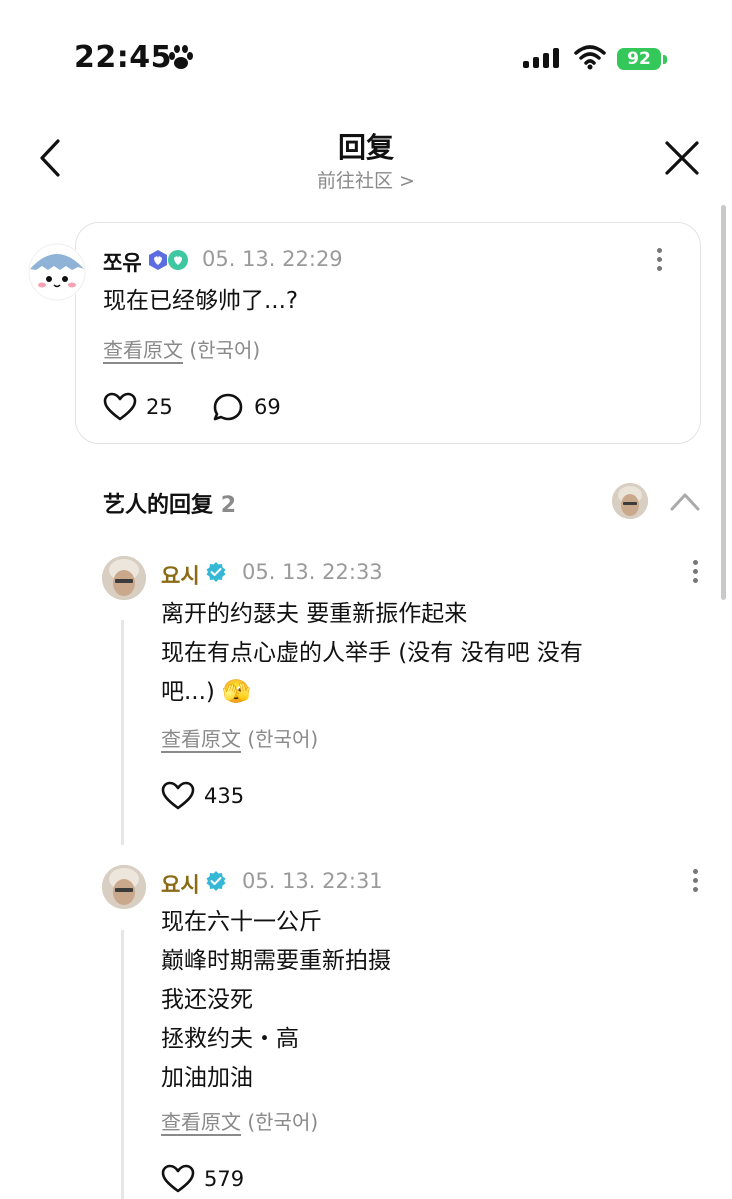 The image size is (732, 1199). What do you see at coordinates (541, 58) in the screenshot?
I see `signal-icon` at bounding box center [541, 58].